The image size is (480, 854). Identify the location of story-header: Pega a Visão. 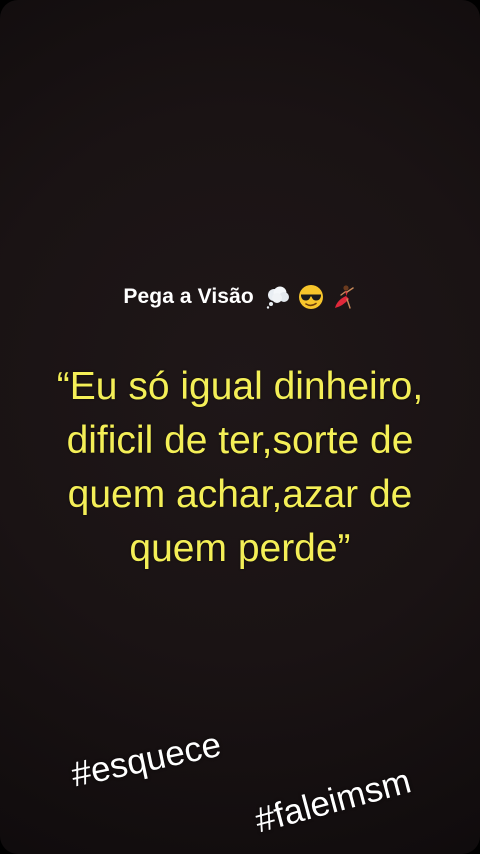
(240, 297).